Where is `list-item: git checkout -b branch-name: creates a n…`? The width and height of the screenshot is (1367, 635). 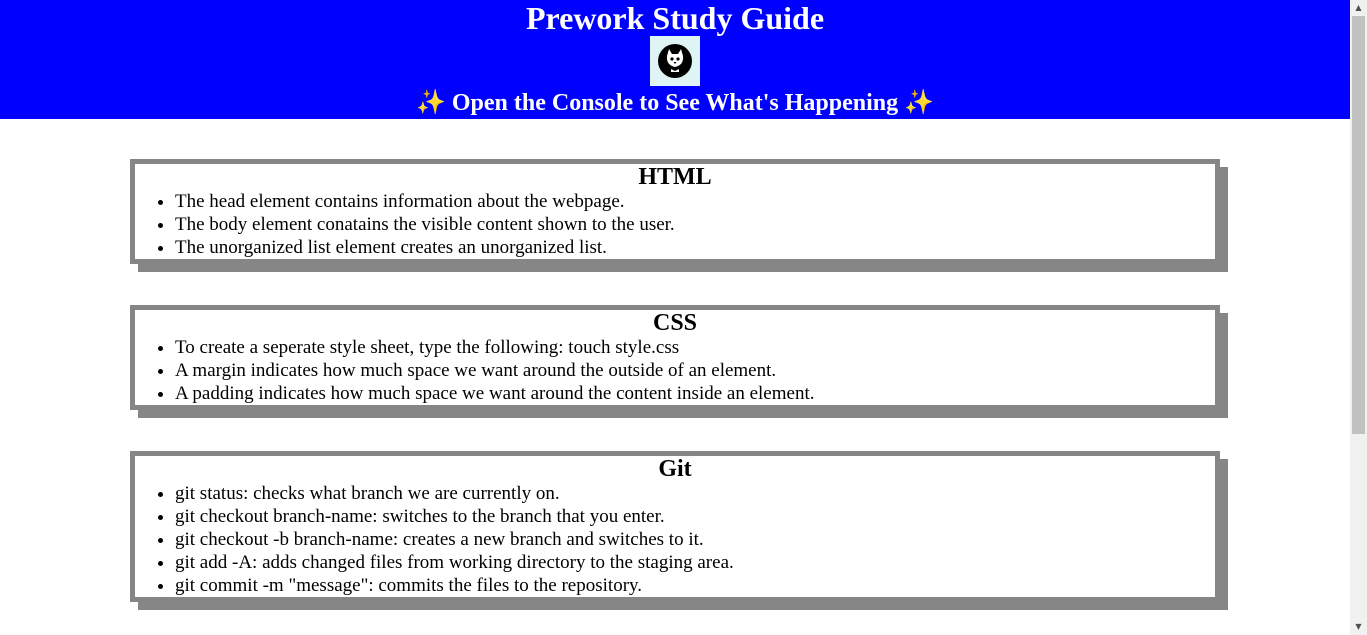
list-item: git checkout -b branch-name: creates a n… is located at coordinates (695, 539).